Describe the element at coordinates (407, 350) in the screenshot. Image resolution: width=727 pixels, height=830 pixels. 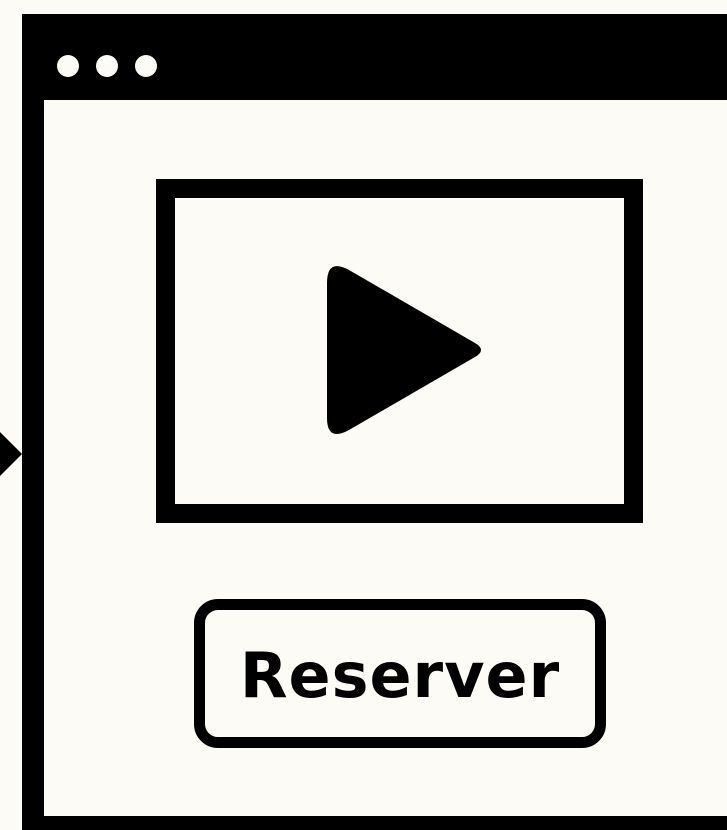
I see `play-icon` at that location.